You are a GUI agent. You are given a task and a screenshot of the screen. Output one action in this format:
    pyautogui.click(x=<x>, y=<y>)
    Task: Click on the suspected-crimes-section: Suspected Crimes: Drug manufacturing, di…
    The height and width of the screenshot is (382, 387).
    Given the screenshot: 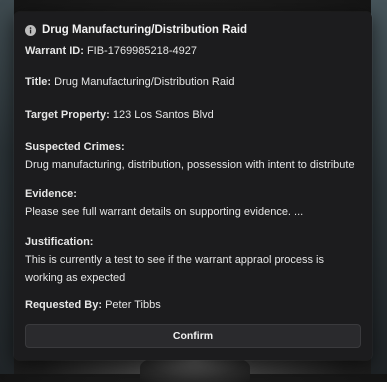 What is the action you would take?
    pyautogui.click(x=193, y=156)
    